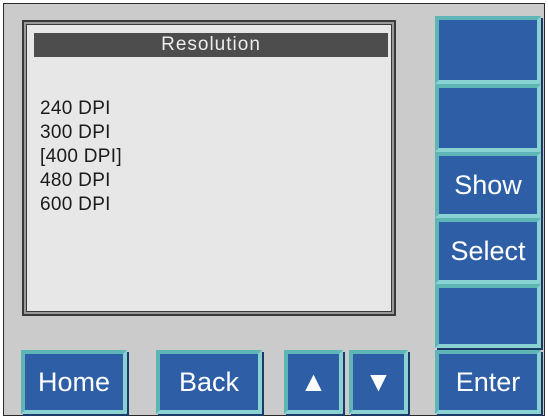  I want to click on home-button: Home, so click(74, 382).